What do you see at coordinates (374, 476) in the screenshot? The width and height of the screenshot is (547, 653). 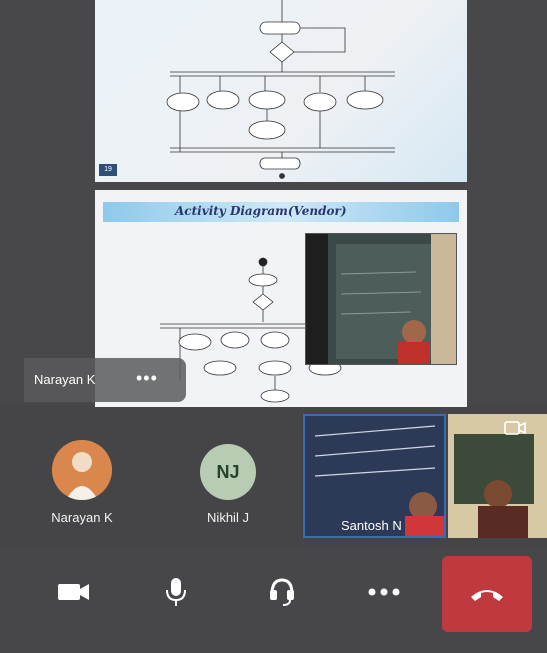 I see `video-tile-santosh: Santosh N` at bounding box center [374, 476].